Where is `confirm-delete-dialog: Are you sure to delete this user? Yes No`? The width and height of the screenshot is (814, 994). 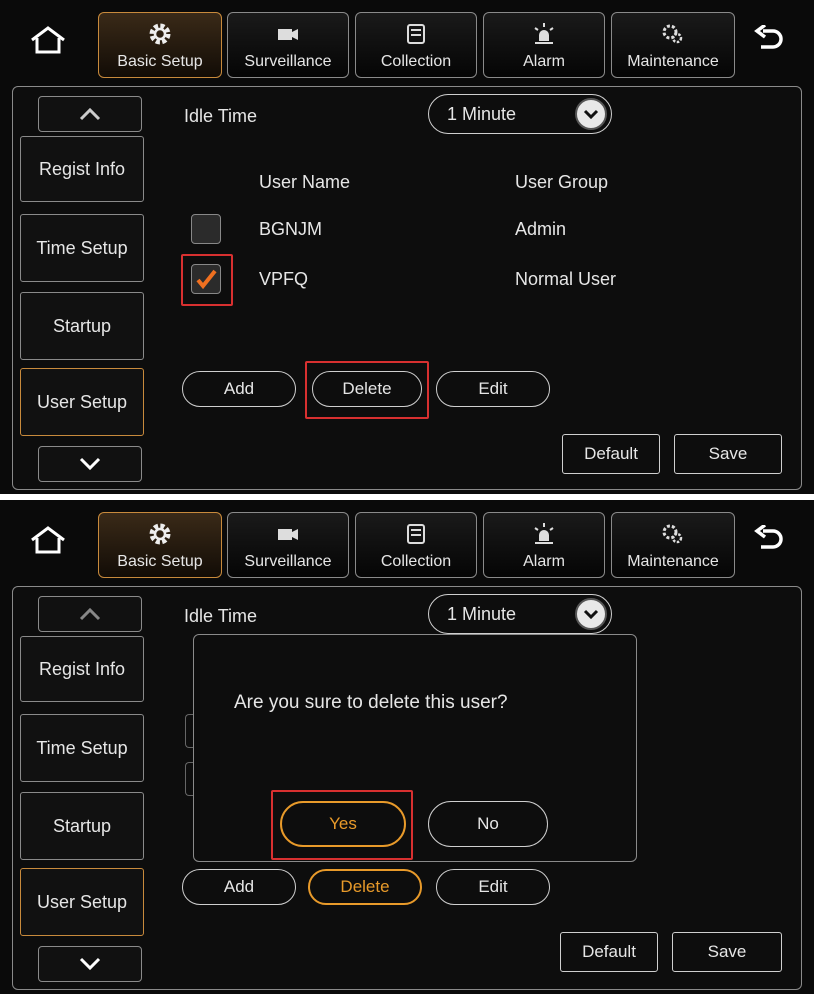
confirm-delete-dialog: Are you sure to delete this user? Yes No is located at coordinates (415, 748).